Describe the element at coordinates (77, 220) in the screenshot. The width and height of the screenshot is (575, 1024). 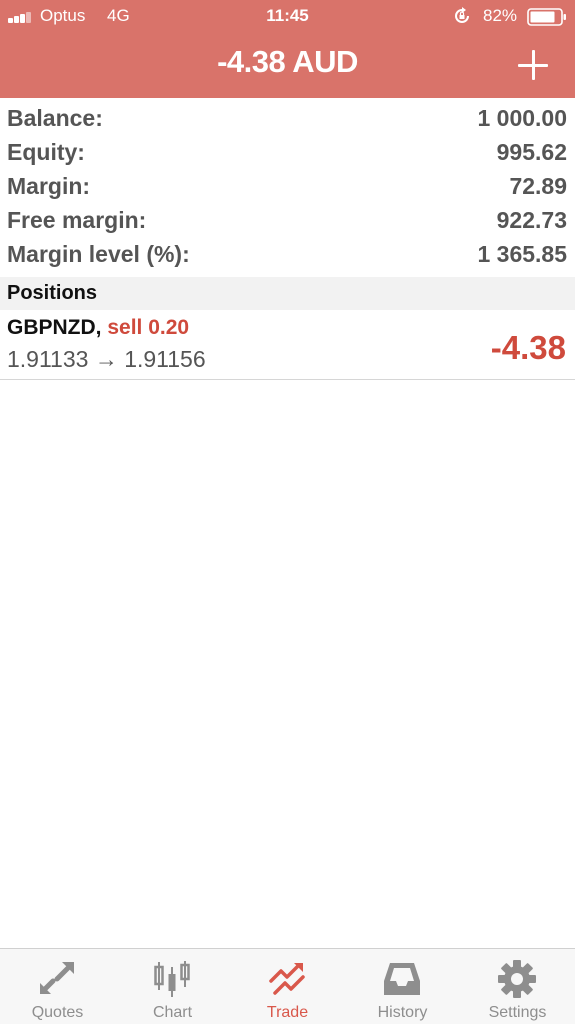
I see `summary-label: Free margin:` at that location.